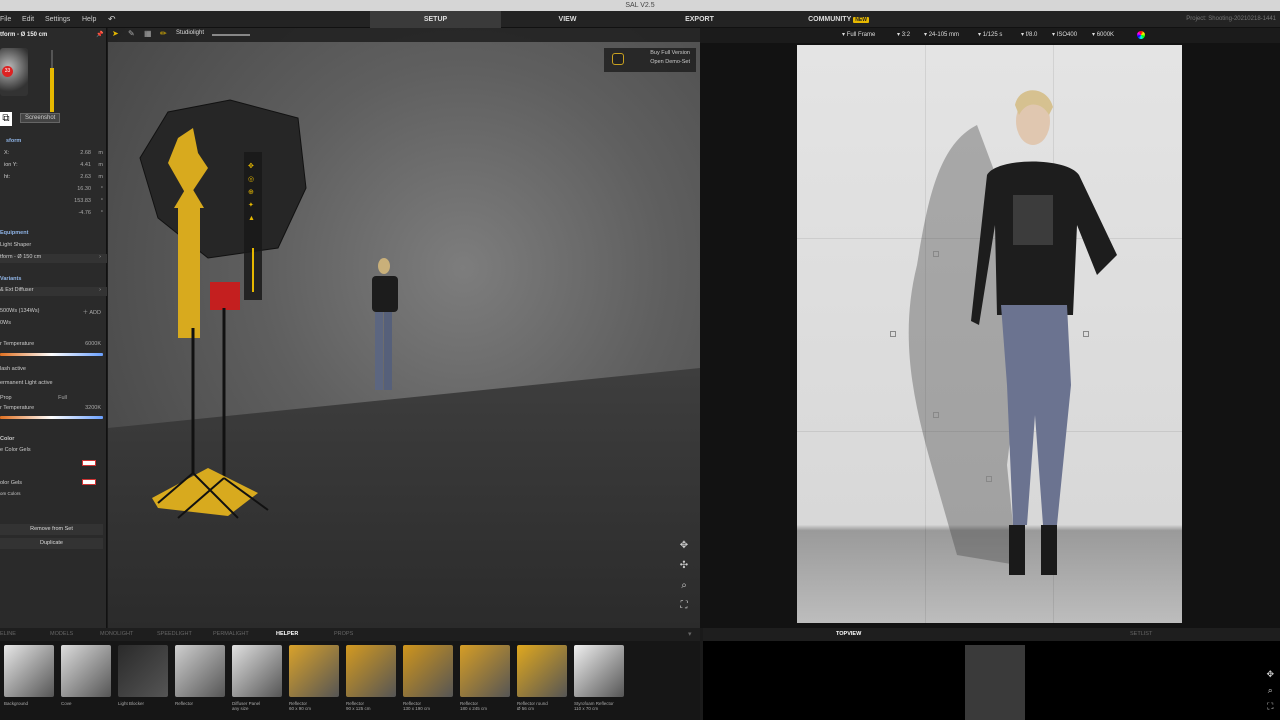  What do you see at coordinates (838, 19) in the screenshot?
I see `tab-community: COMMUNITY NEW` at bounding box center [838, 19].